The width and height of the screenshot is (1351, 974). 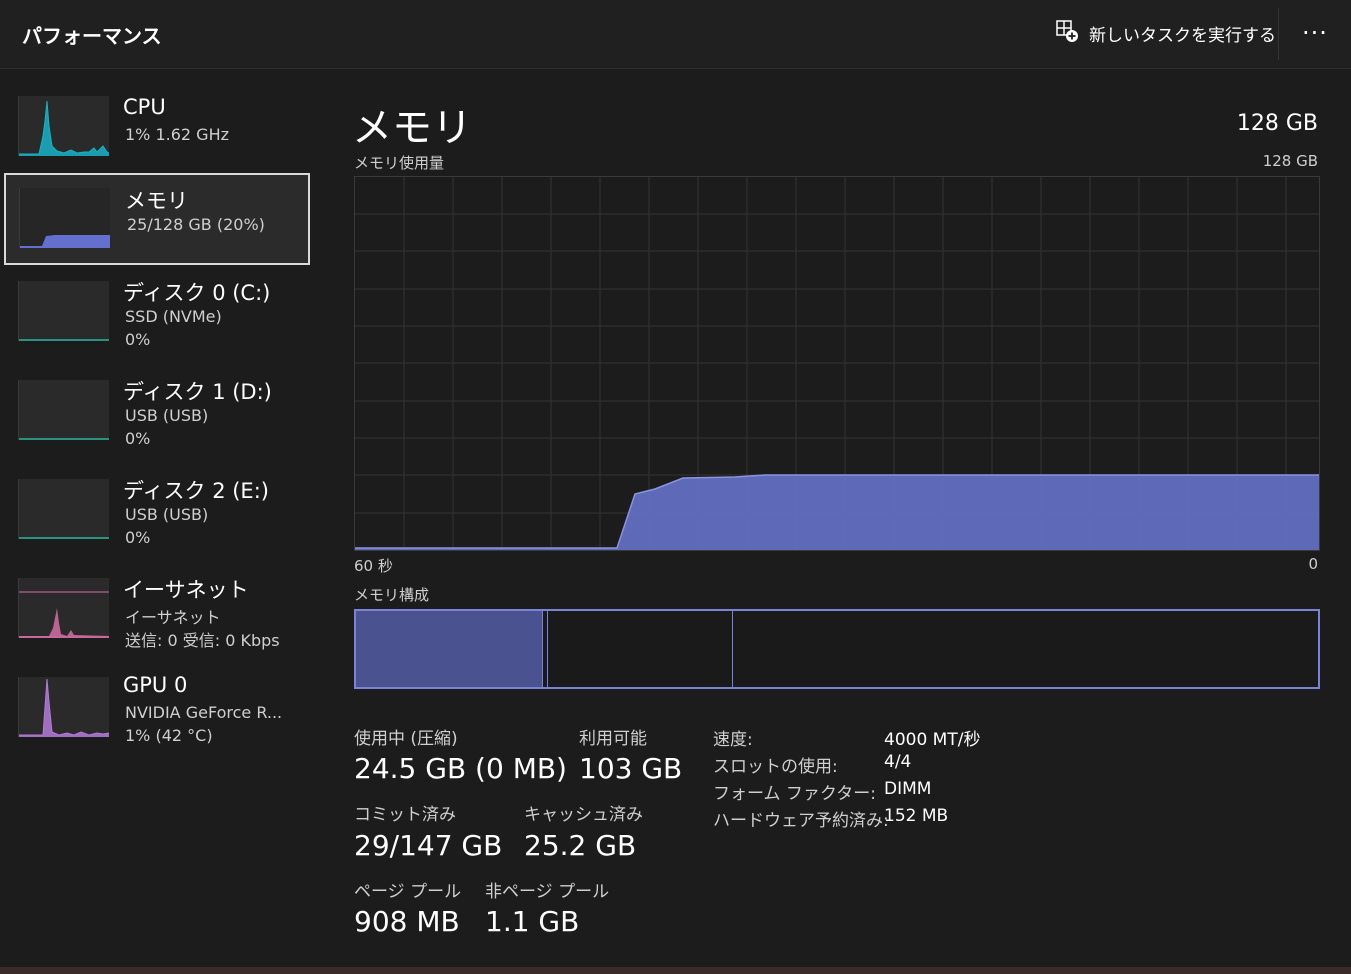 What do you see at coordinates (675, 970) in the screenshot?
I see `window-bottom-edge` at bounding box center [675, 970].